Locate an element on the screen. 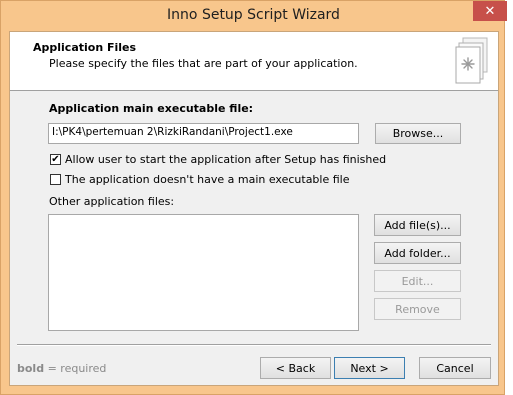 Image resolution: width=513 pixels, height=395 pixels. main-exe-label: Application main executable file: is located at coordinates (151, 108).